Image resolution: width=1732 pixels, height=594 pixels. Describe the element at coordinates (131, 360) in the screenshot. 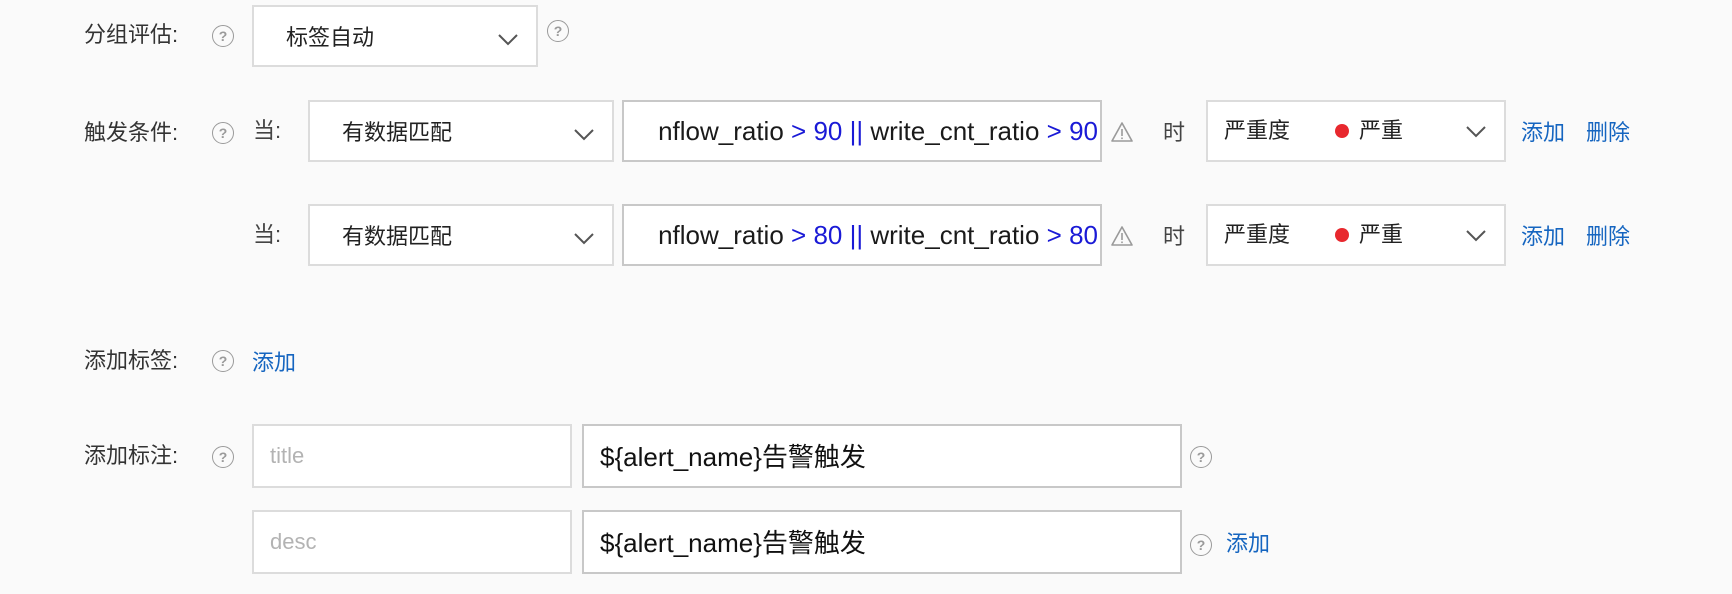

I see `add-tags-label: 添加标签:` at that location.